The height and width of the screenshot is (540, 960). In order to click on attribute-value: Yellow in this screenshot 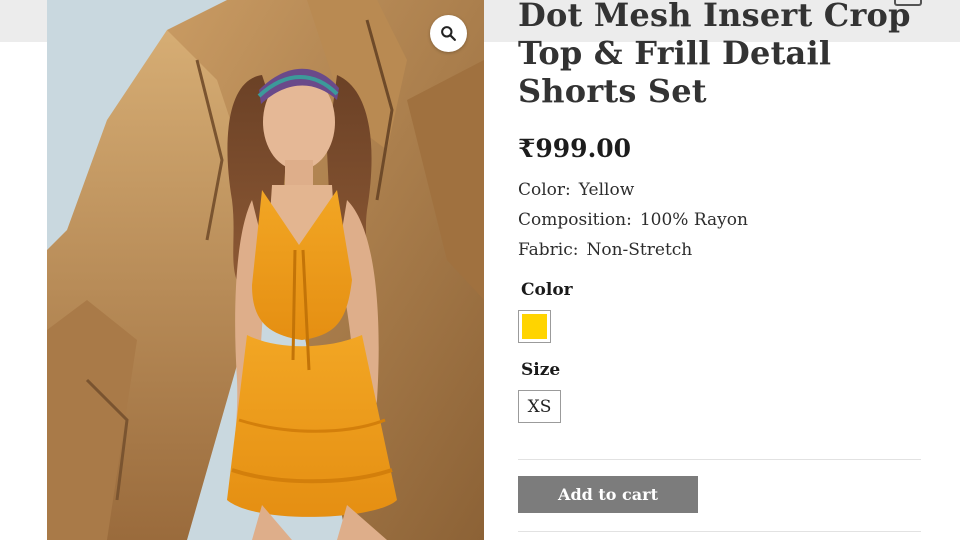, I will do `click(606, 190)`.